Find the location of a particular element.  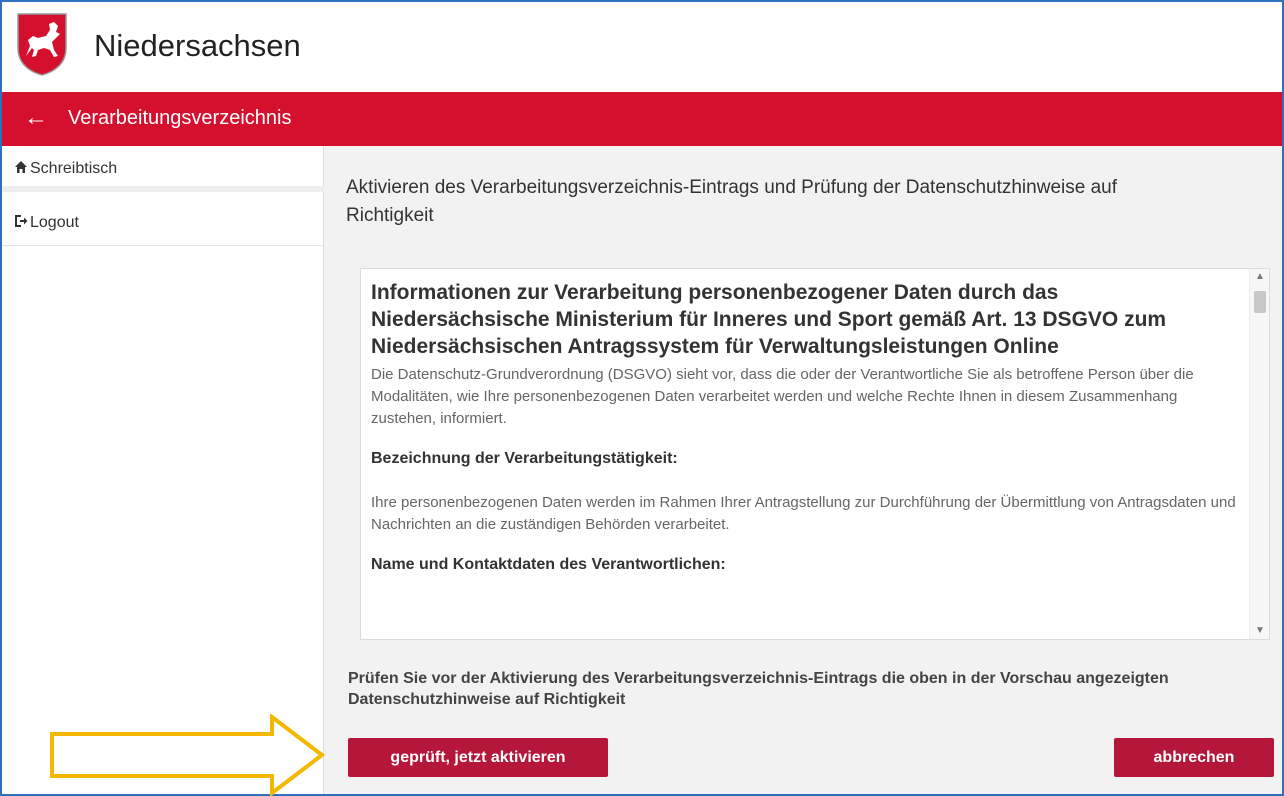

scroll-up-icon: ▲ is located at coordinates (1260, 276).